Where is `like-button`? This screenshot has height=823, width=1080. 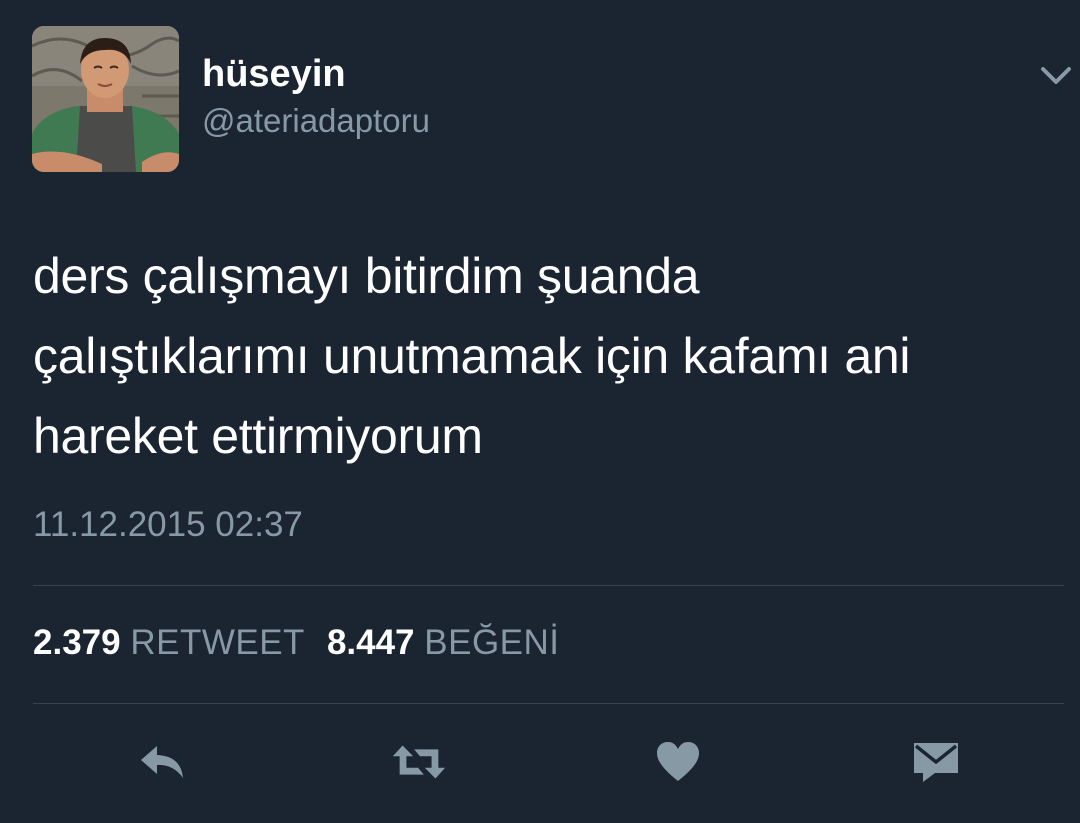
like-button is located at coordinates (678, 762).